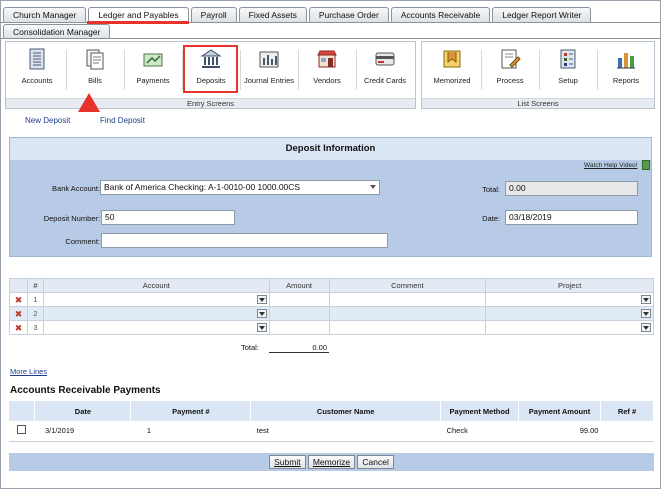 Image resolution: width=661 pixels, height=489 pixels. What do you see at coordinates (568, 59) in the screenshot?
I see `setup-icon` at bounding box center [568, 59].